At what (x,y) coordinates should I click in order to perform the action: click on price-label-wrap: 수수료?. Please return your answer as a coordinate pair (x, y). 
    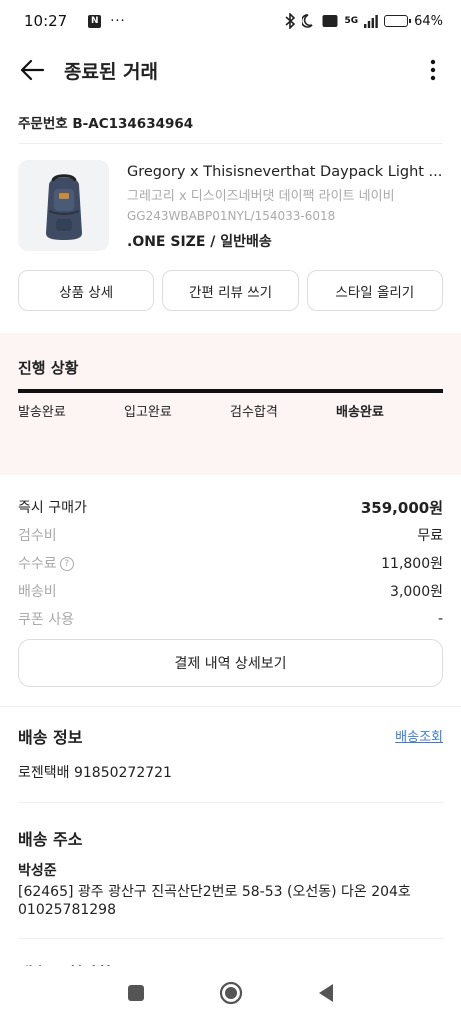
    Looking at the image, I should click on (46, 563).